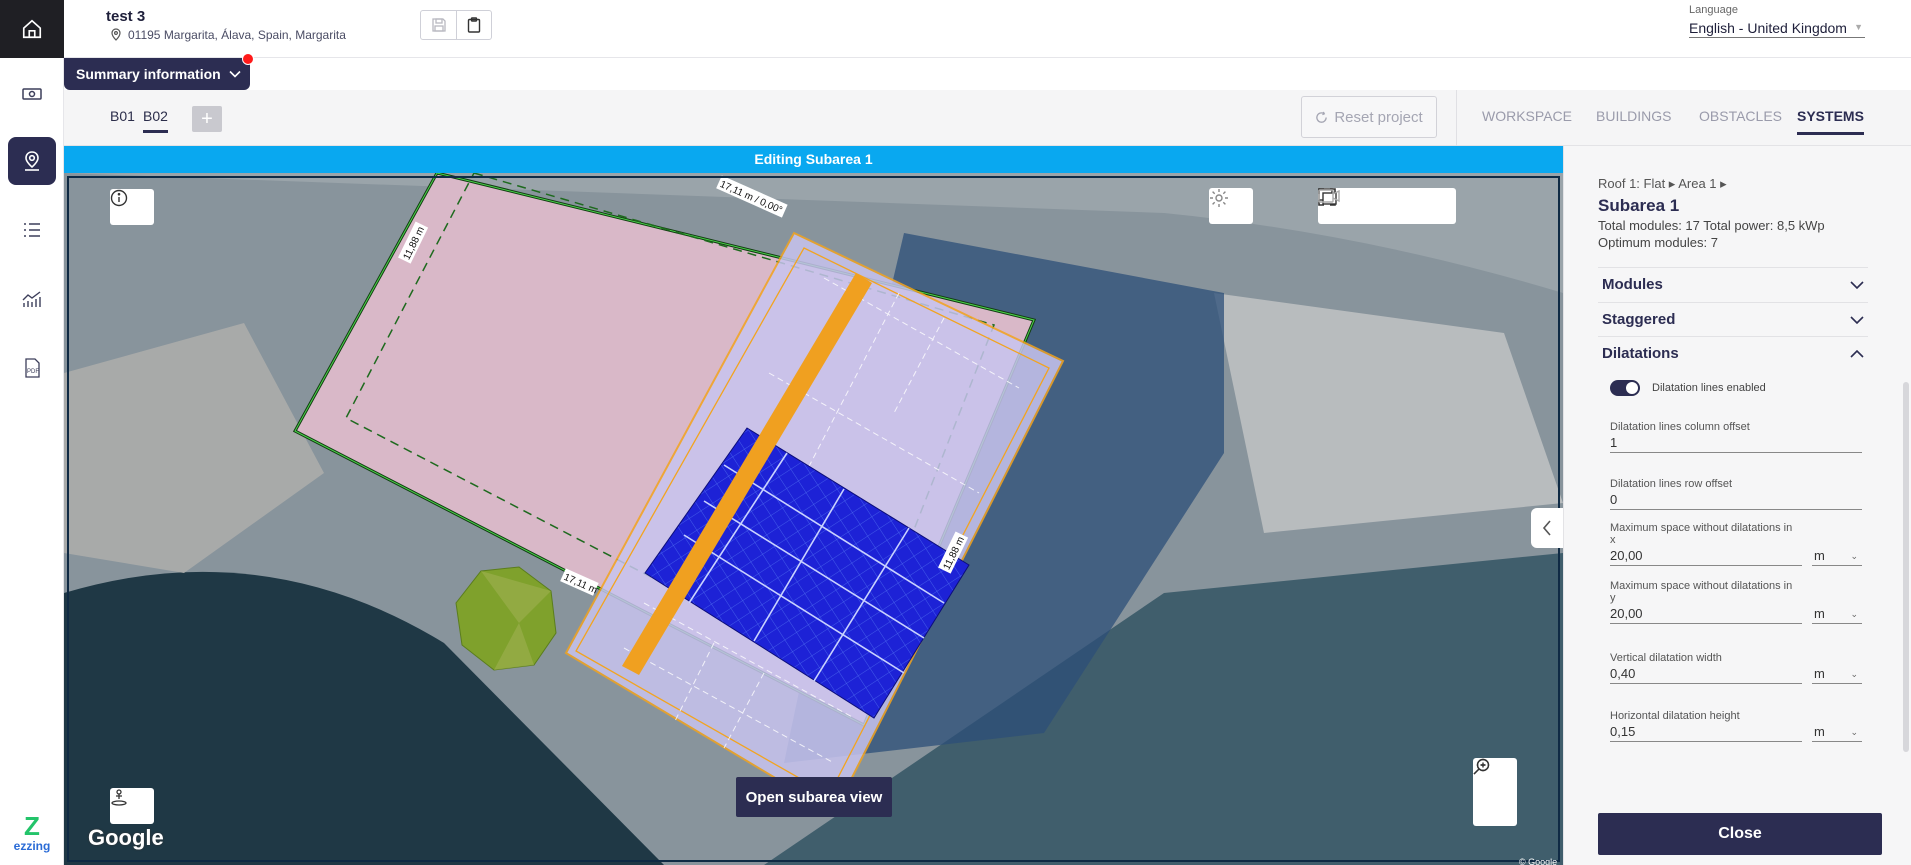 The image size is (1911, 865). I want to click on reset-project-label: Reset project, so click(1378, 117).